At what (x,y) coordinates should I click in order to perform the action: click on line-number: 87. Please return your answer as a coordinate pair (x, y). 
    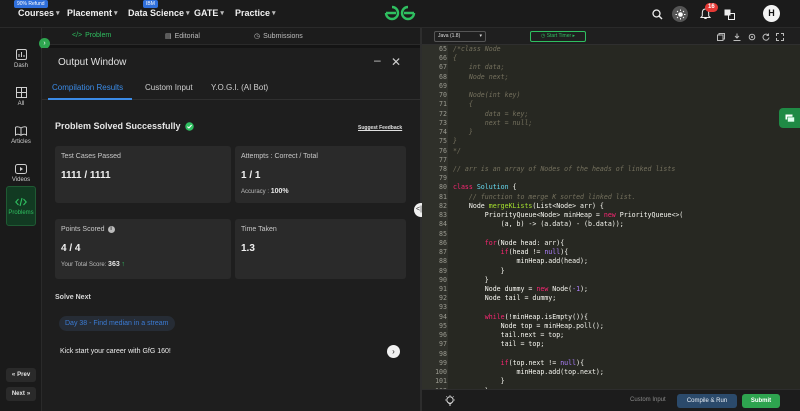
    Looking at the image, I should click on (443, 252).